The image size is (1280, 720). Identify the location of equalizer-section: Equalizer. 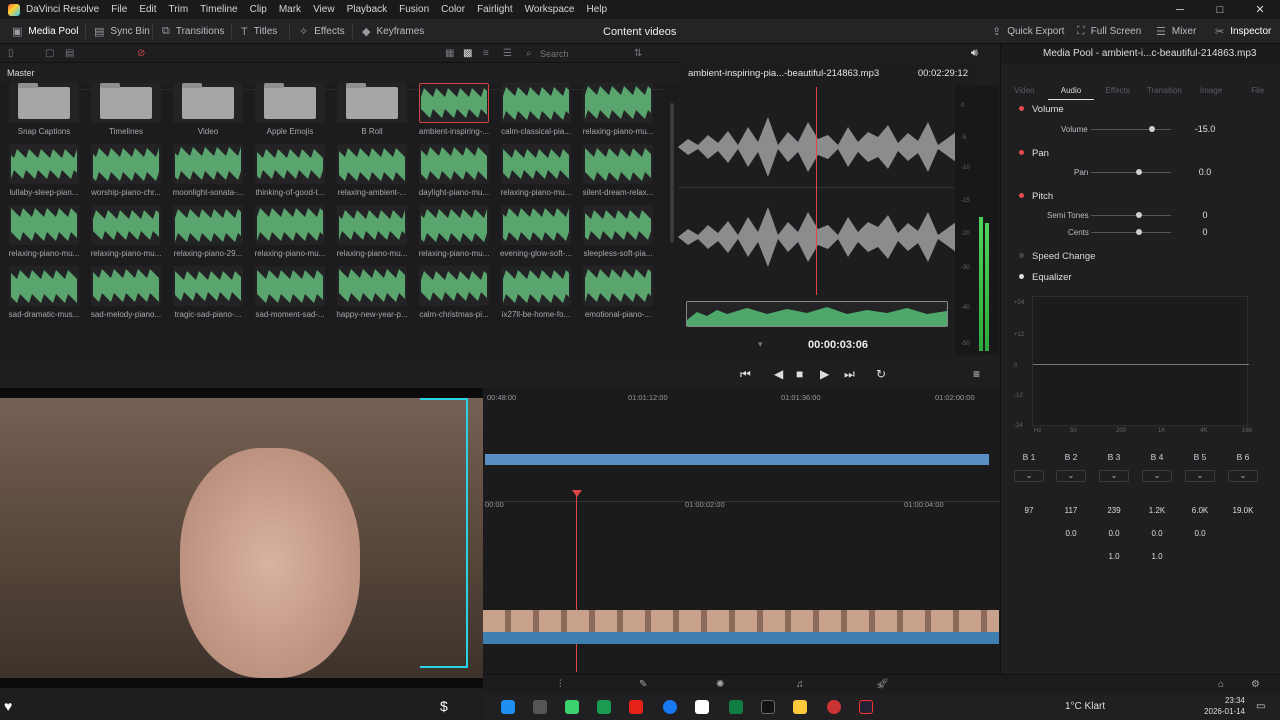
(1140, 277).